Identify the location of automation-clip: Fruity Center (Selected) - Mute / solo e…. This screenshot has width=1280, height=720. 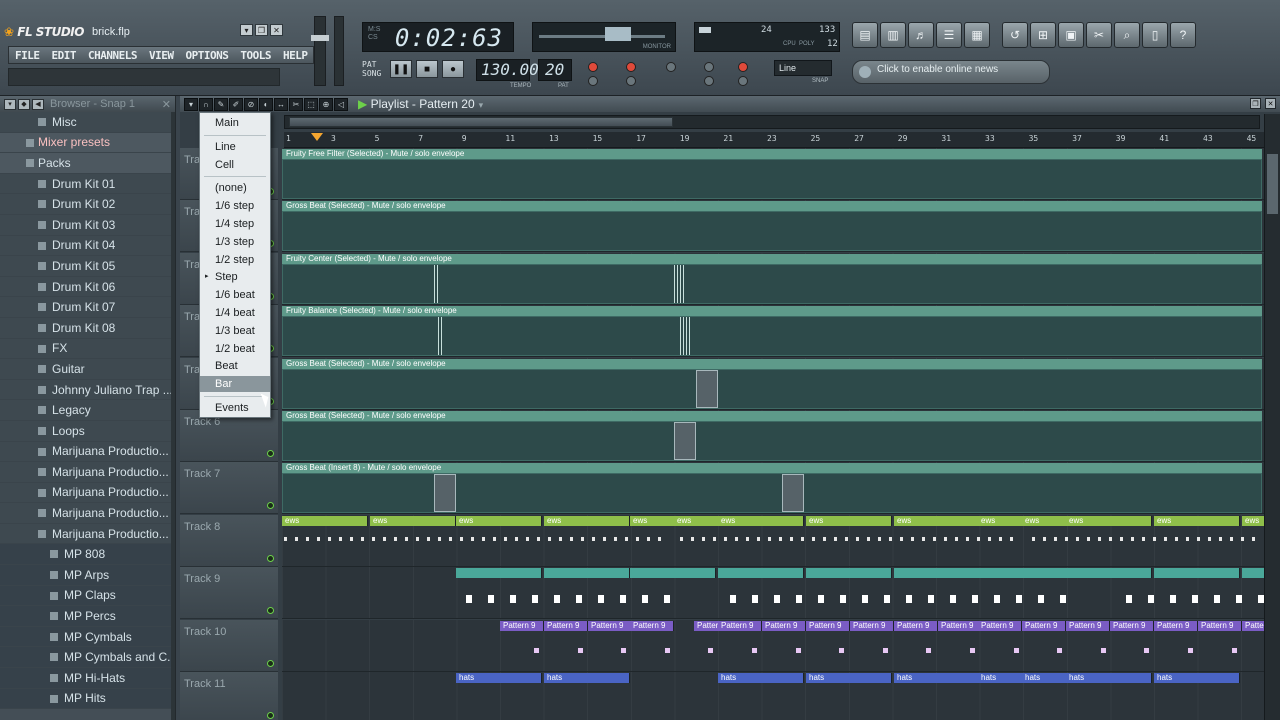
(772, 258).